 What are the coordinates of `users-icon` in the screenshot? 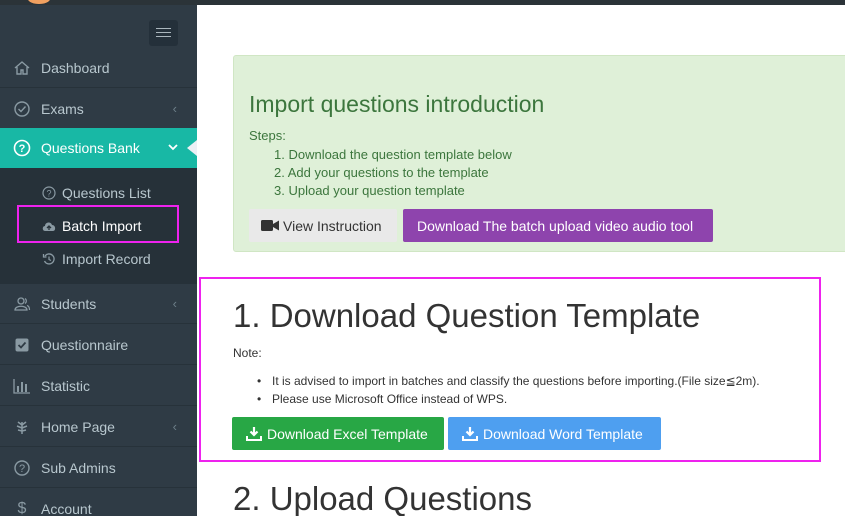 It's located at (22, 304).